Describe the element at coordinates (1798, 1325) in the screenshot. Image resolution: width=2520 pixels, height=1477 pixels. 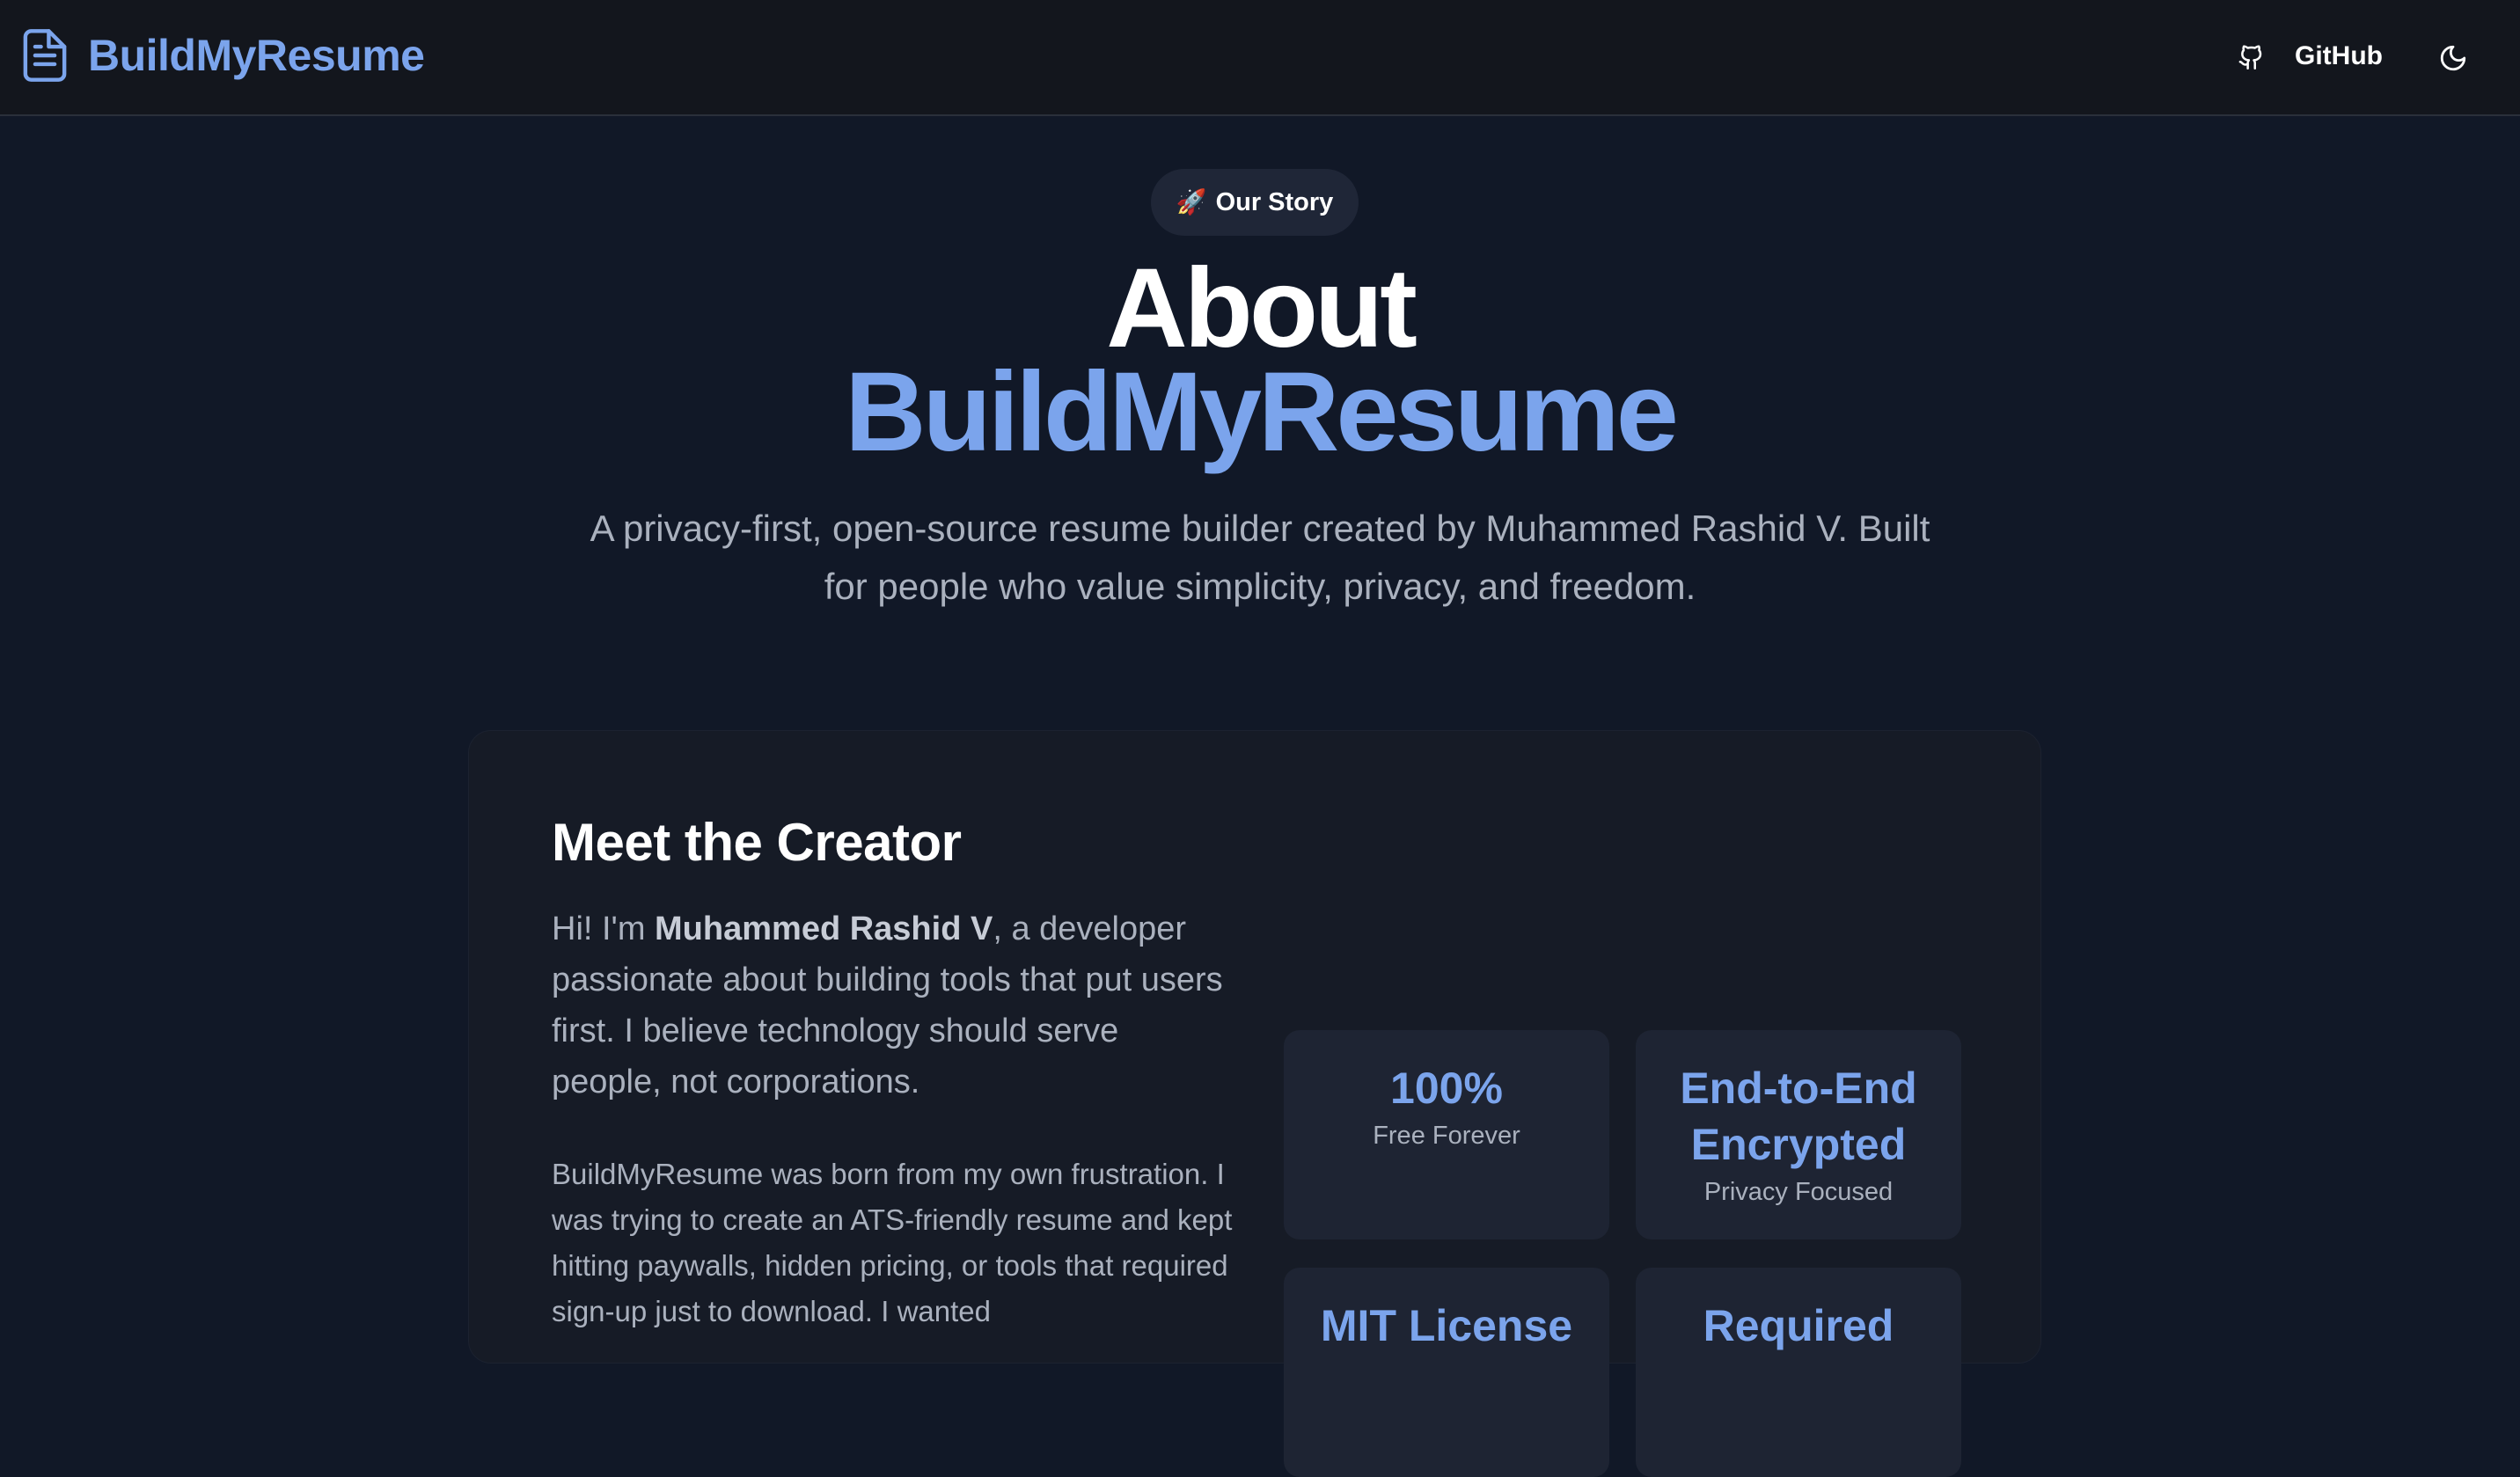
I see `stat-value: Required` at that location.